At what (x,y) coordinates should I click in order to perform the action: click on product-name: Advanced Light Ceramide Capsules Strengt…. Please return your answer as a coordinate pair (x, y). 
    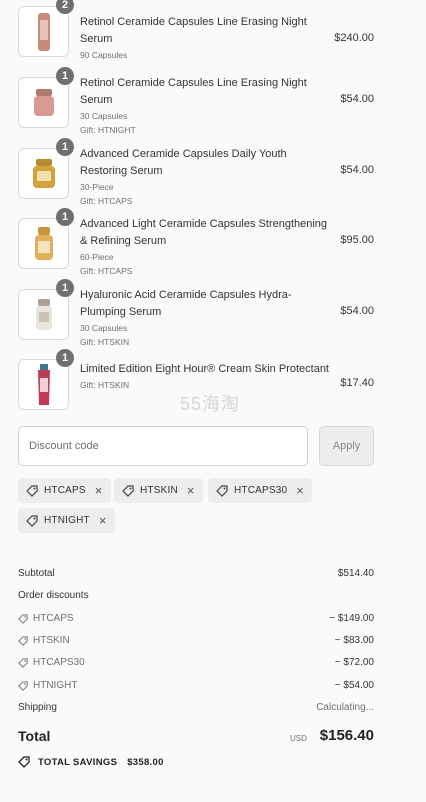
    Looking at the image, I should click on (204, 232).